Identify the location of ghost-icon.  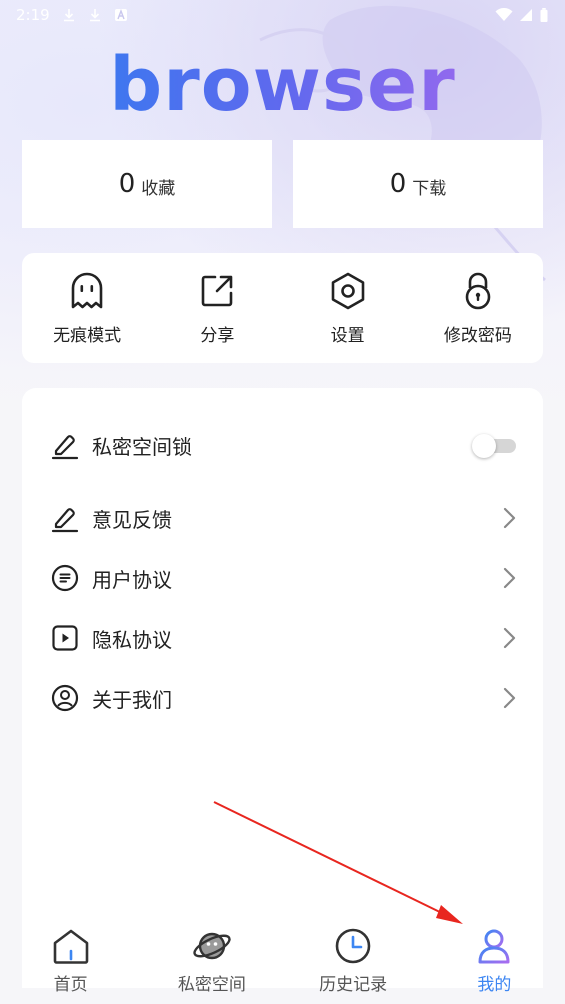
(87, 290).